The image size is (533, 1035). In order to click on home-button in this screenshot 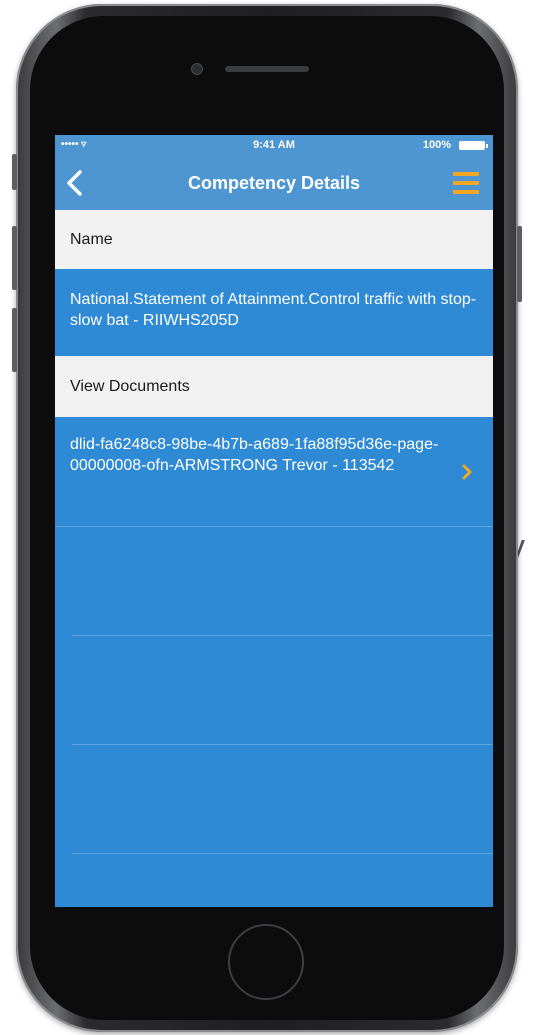, I will do `click(266, 962)`.